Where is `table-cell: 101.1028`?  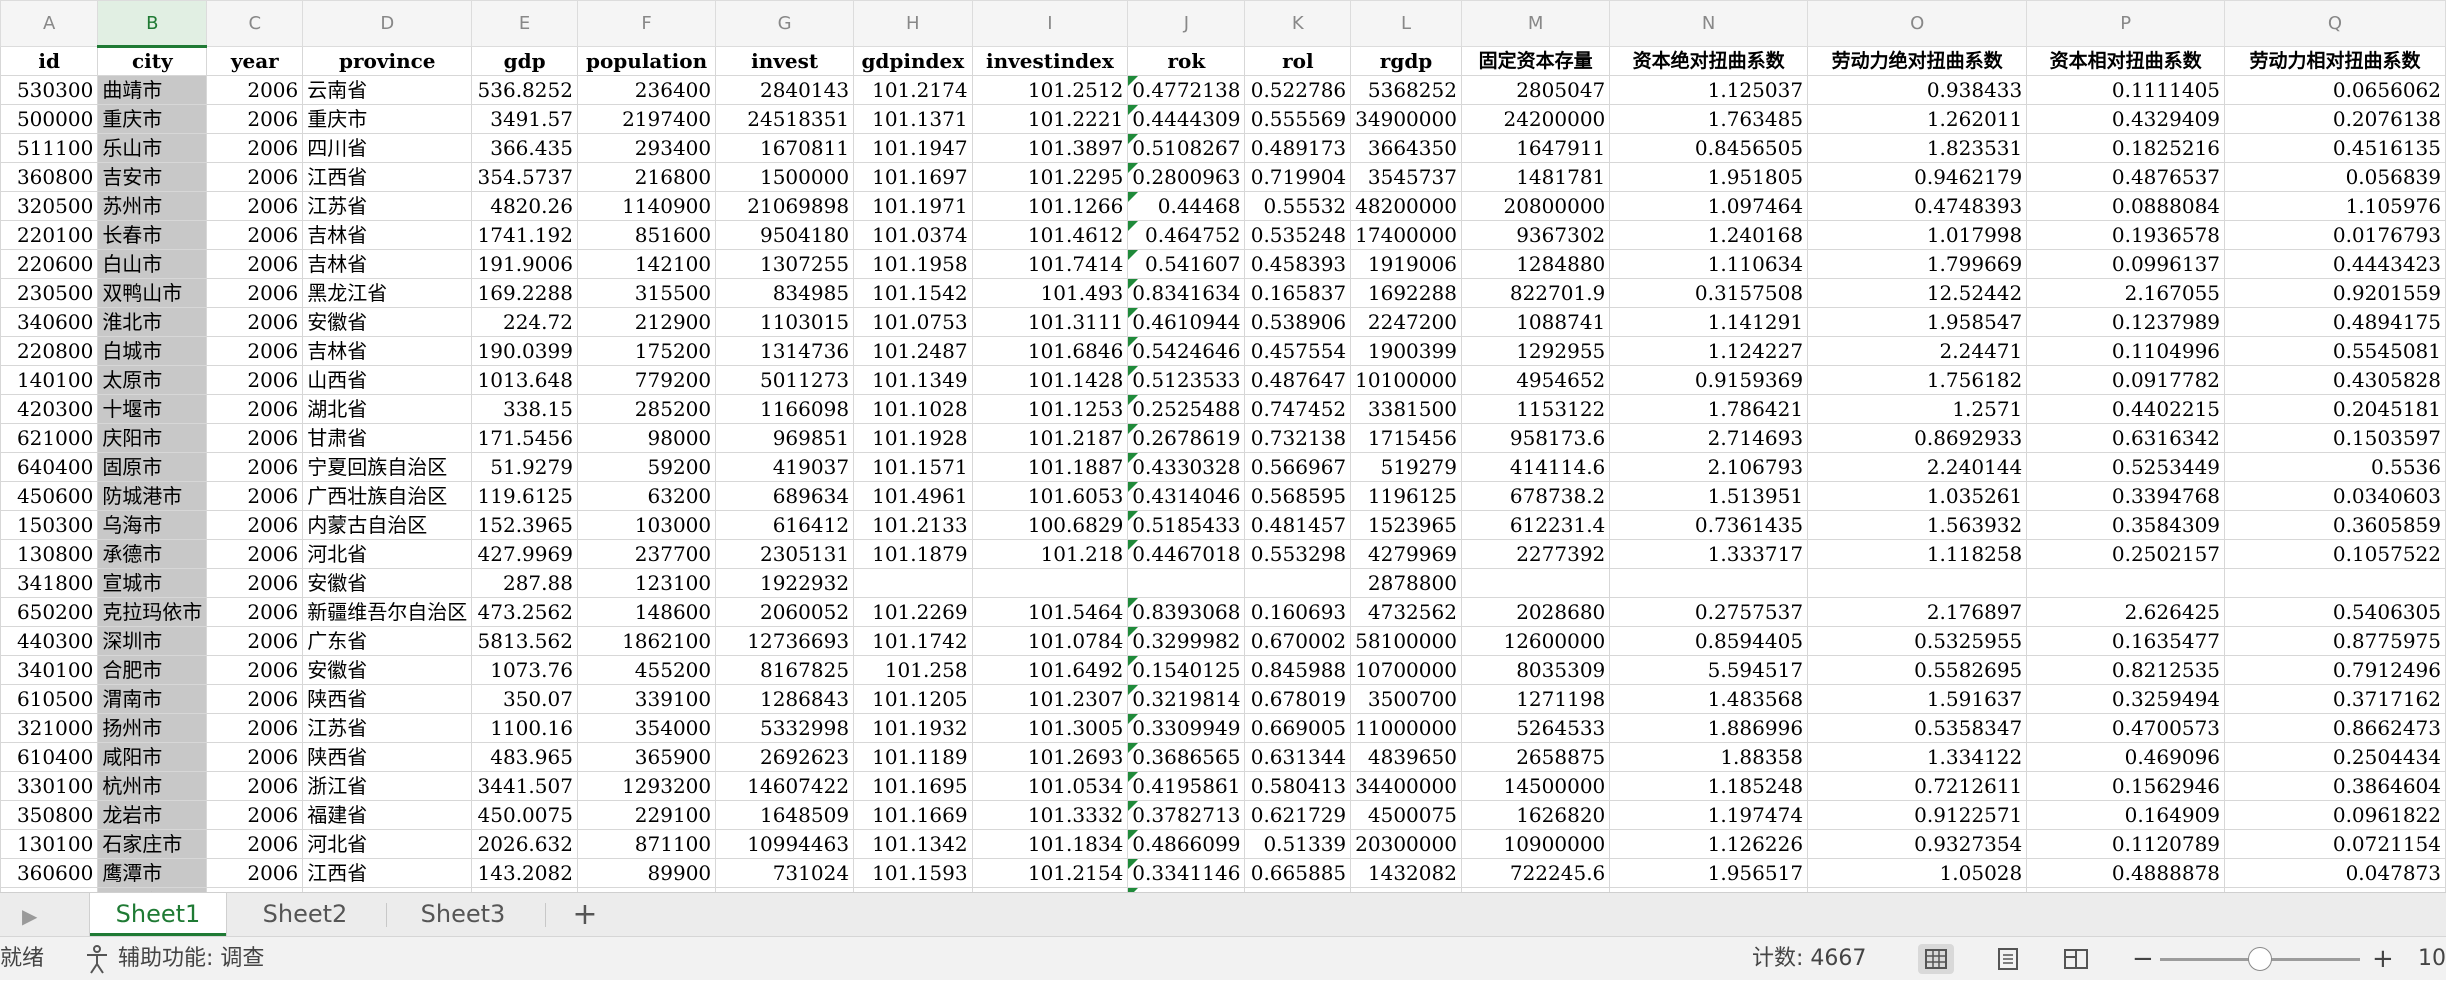 table-cell: 101.1028 is located at coordinates (913, 409).